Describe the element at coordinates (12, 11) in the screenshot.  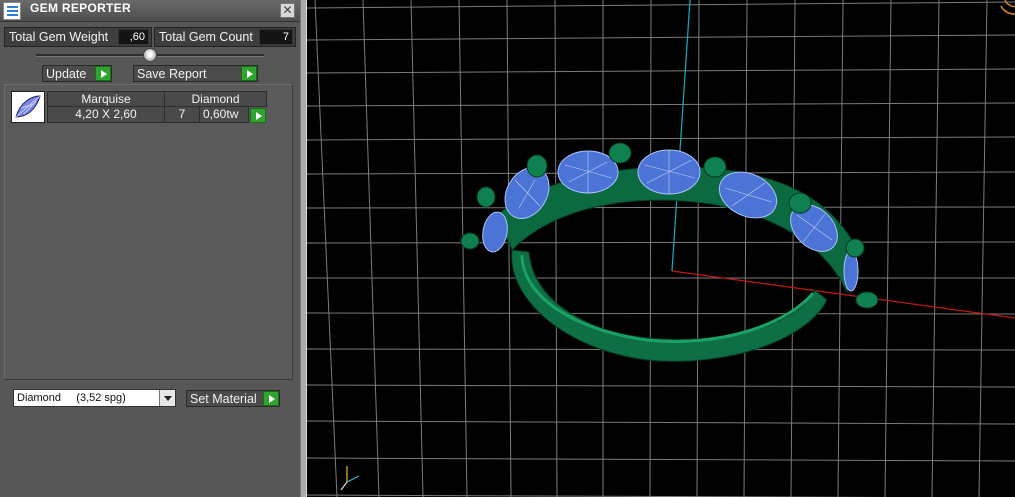
I see `gem-reporter-app-icon` at that location.